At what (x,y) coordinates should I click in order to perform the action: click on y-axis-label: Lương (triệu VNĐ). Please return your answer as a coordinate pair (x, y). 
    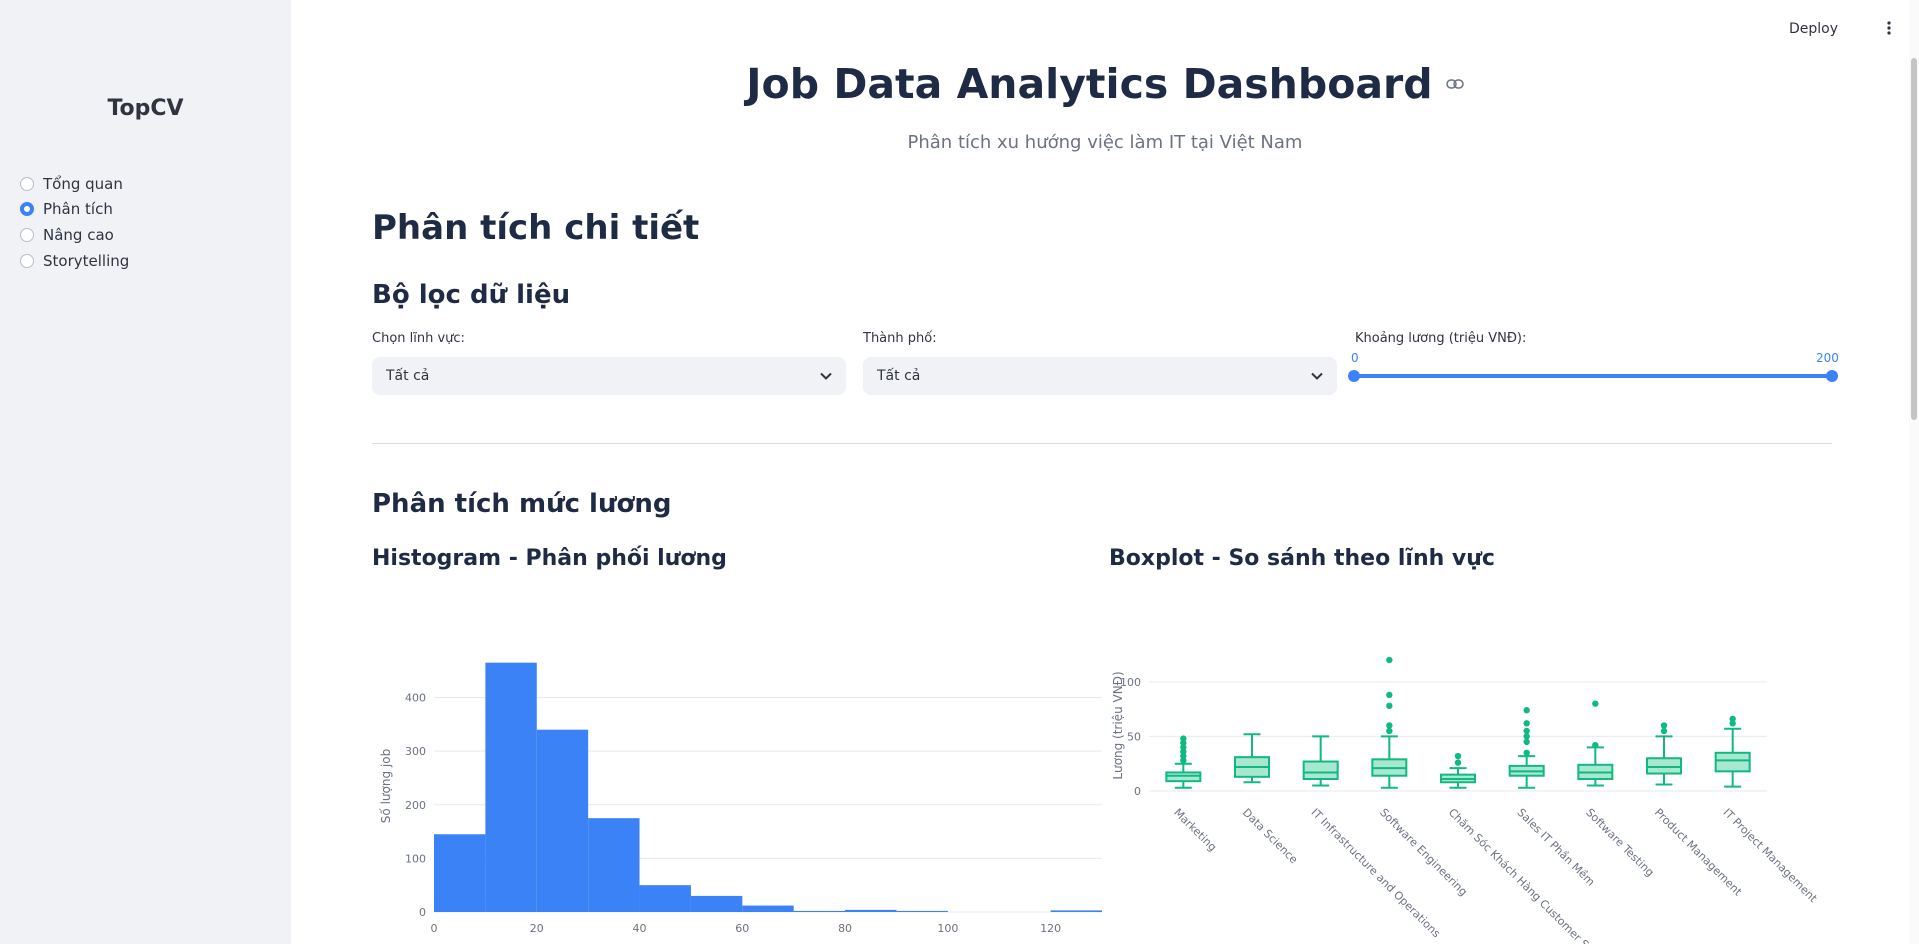
    Looking at the image, I should click on (1118, 725).